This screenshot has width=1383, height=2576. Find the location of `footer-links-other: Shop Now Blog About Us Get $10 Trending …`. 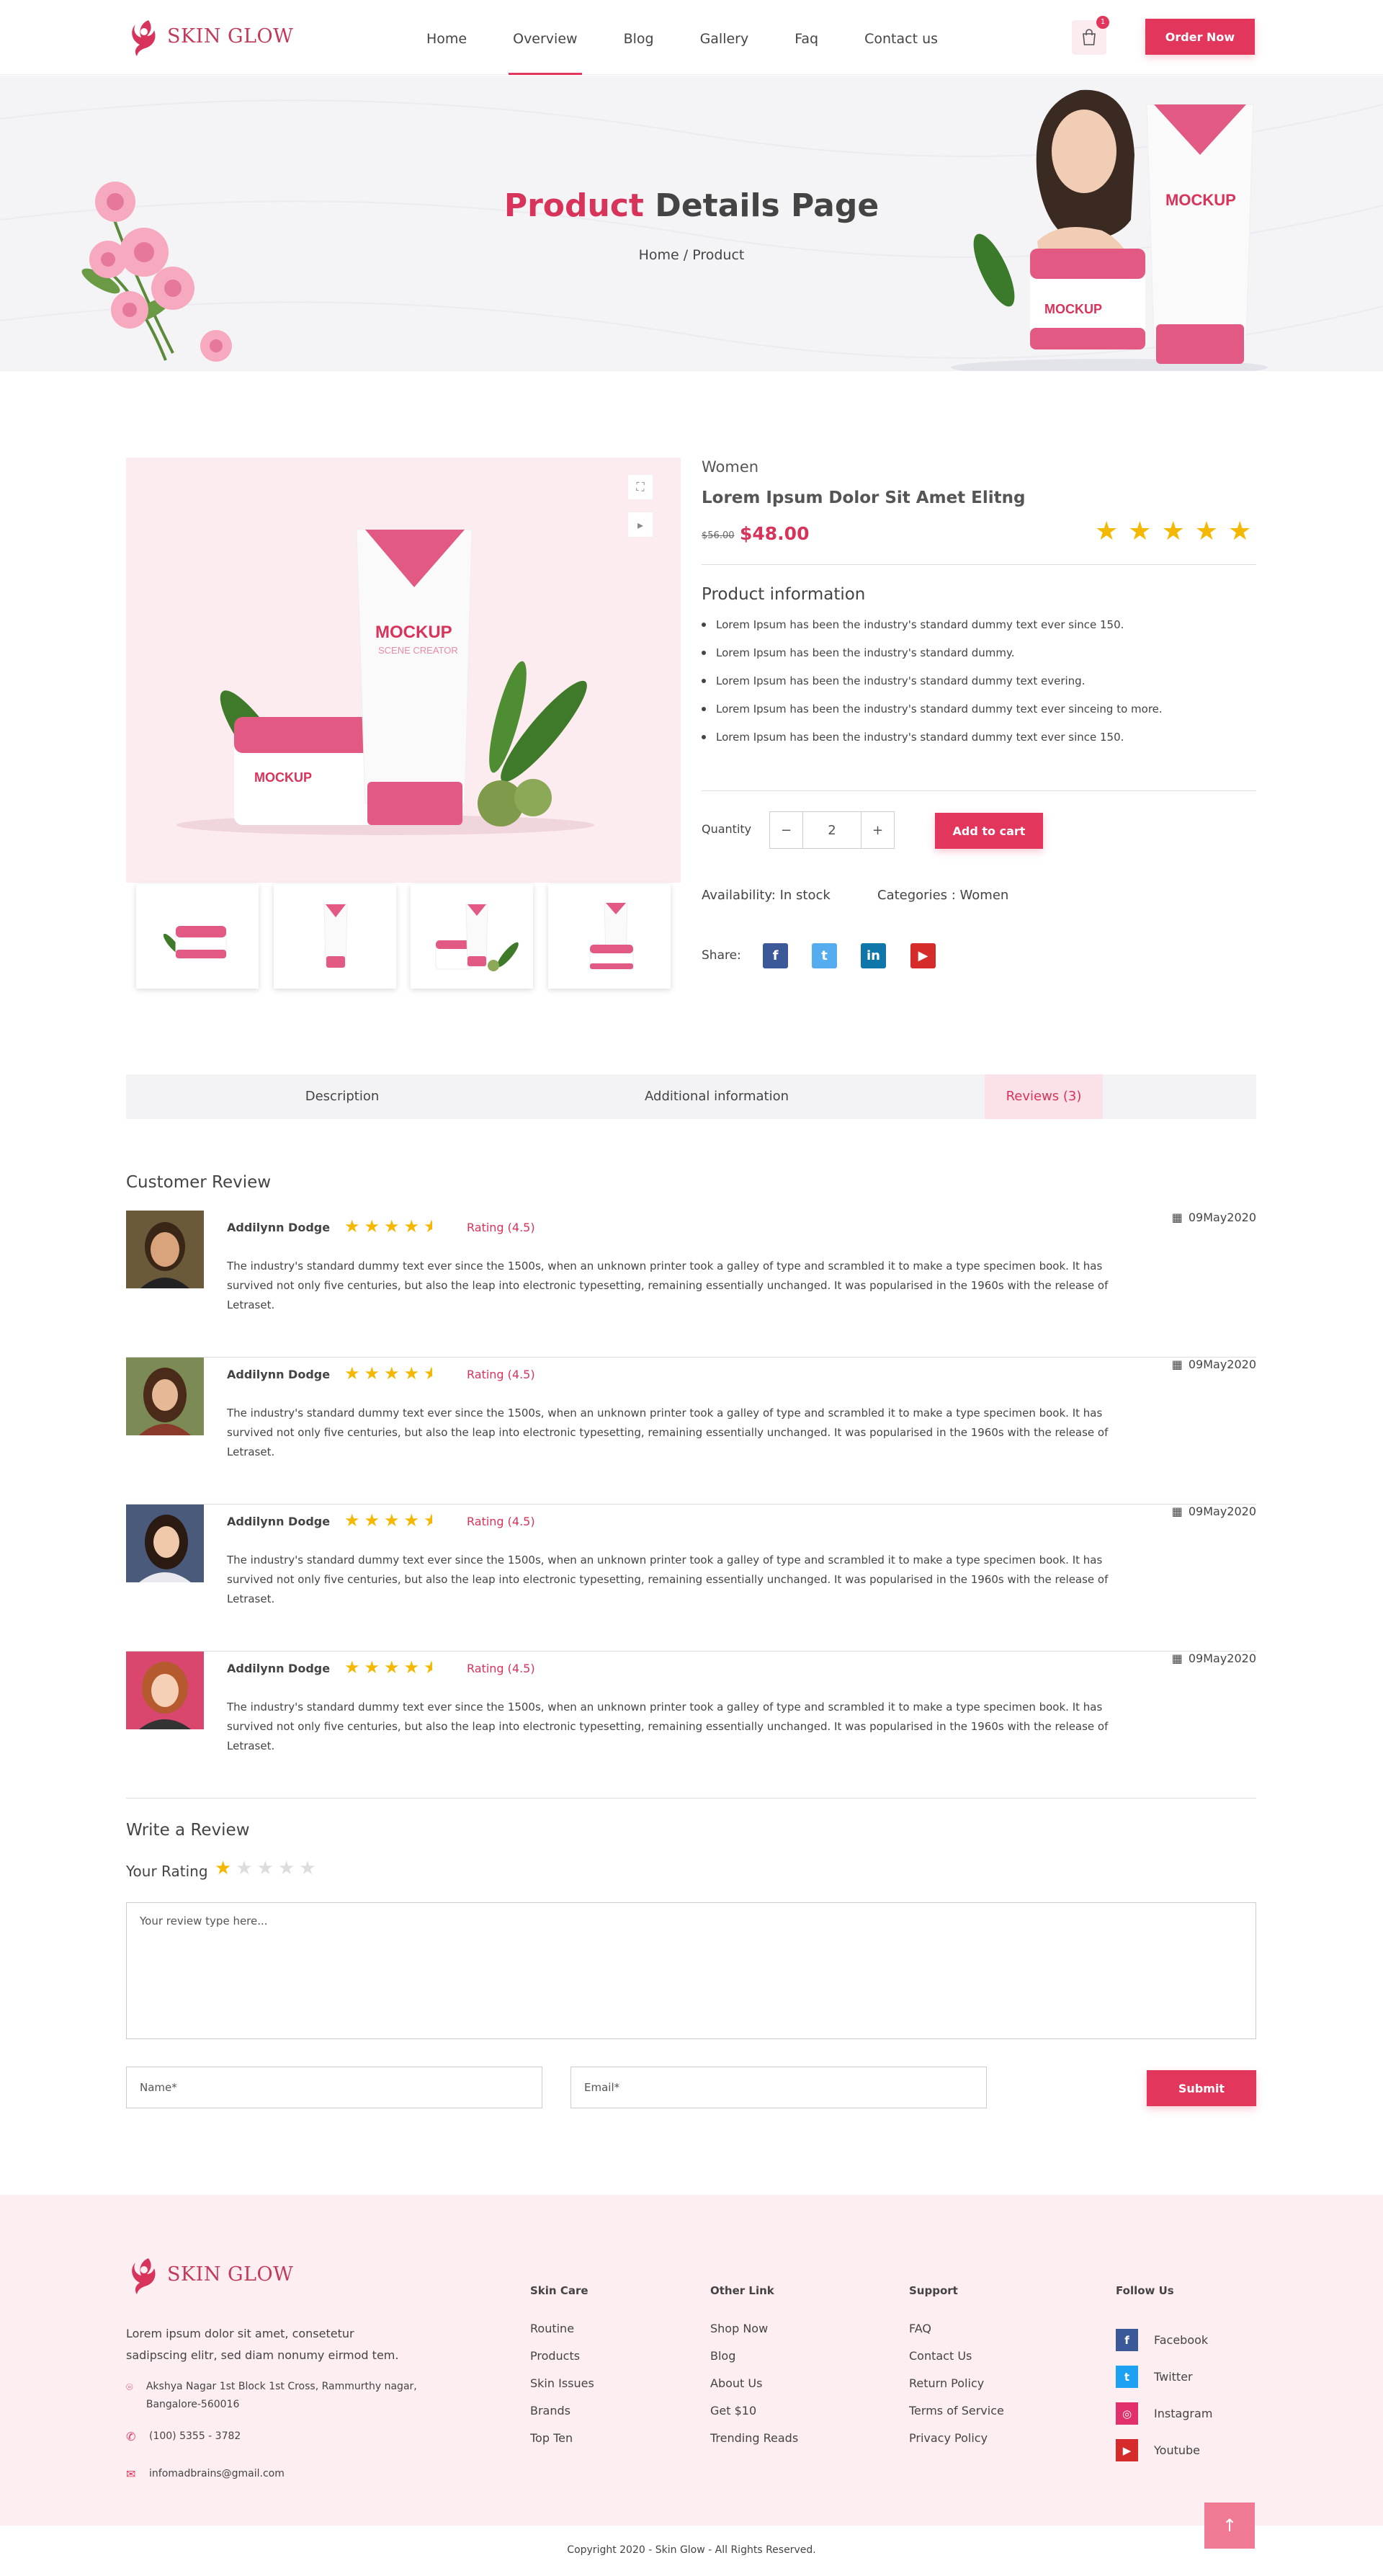

footer-links-other: Shop Now Blog About Us Get $10 Trending … is located at coordinates (754, 2390).